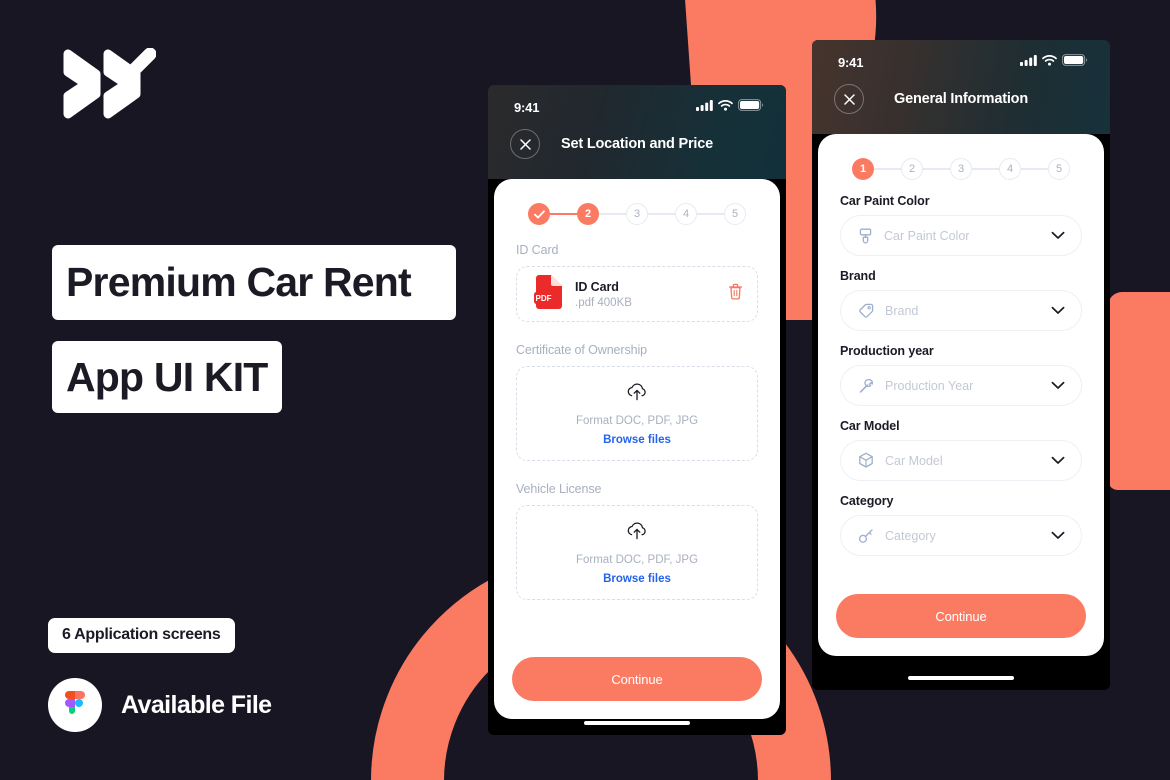 The width and height of the screenshot is (1170, 780). What do you see at coordinates (735, 294) in the screenshot?
I see `trash-icon` at bounding box center [735, 294].